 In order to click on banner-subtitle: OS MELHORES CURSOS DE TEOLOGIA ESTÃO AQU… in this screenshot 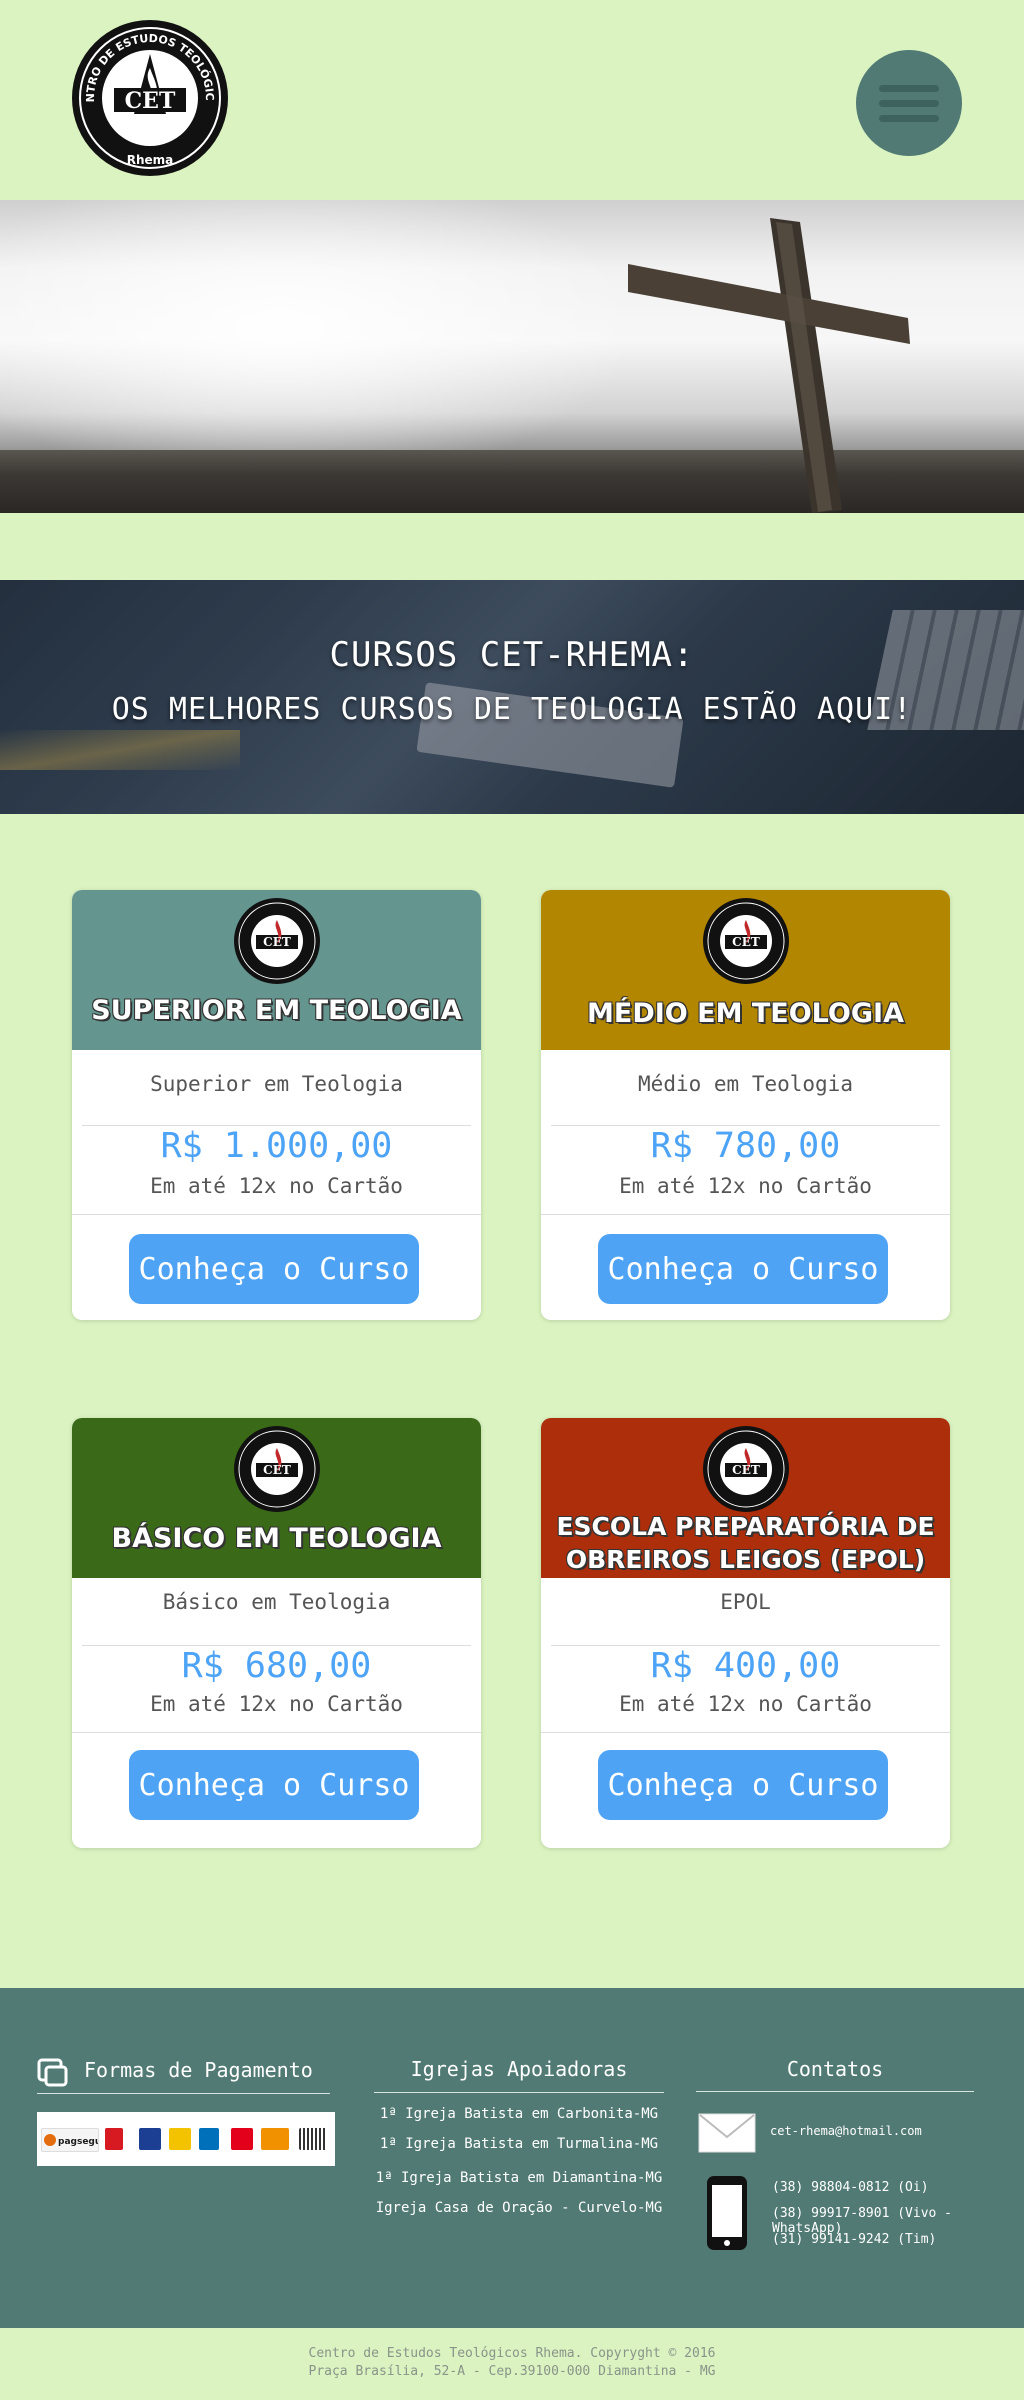, I will do `click(512, 709)`.